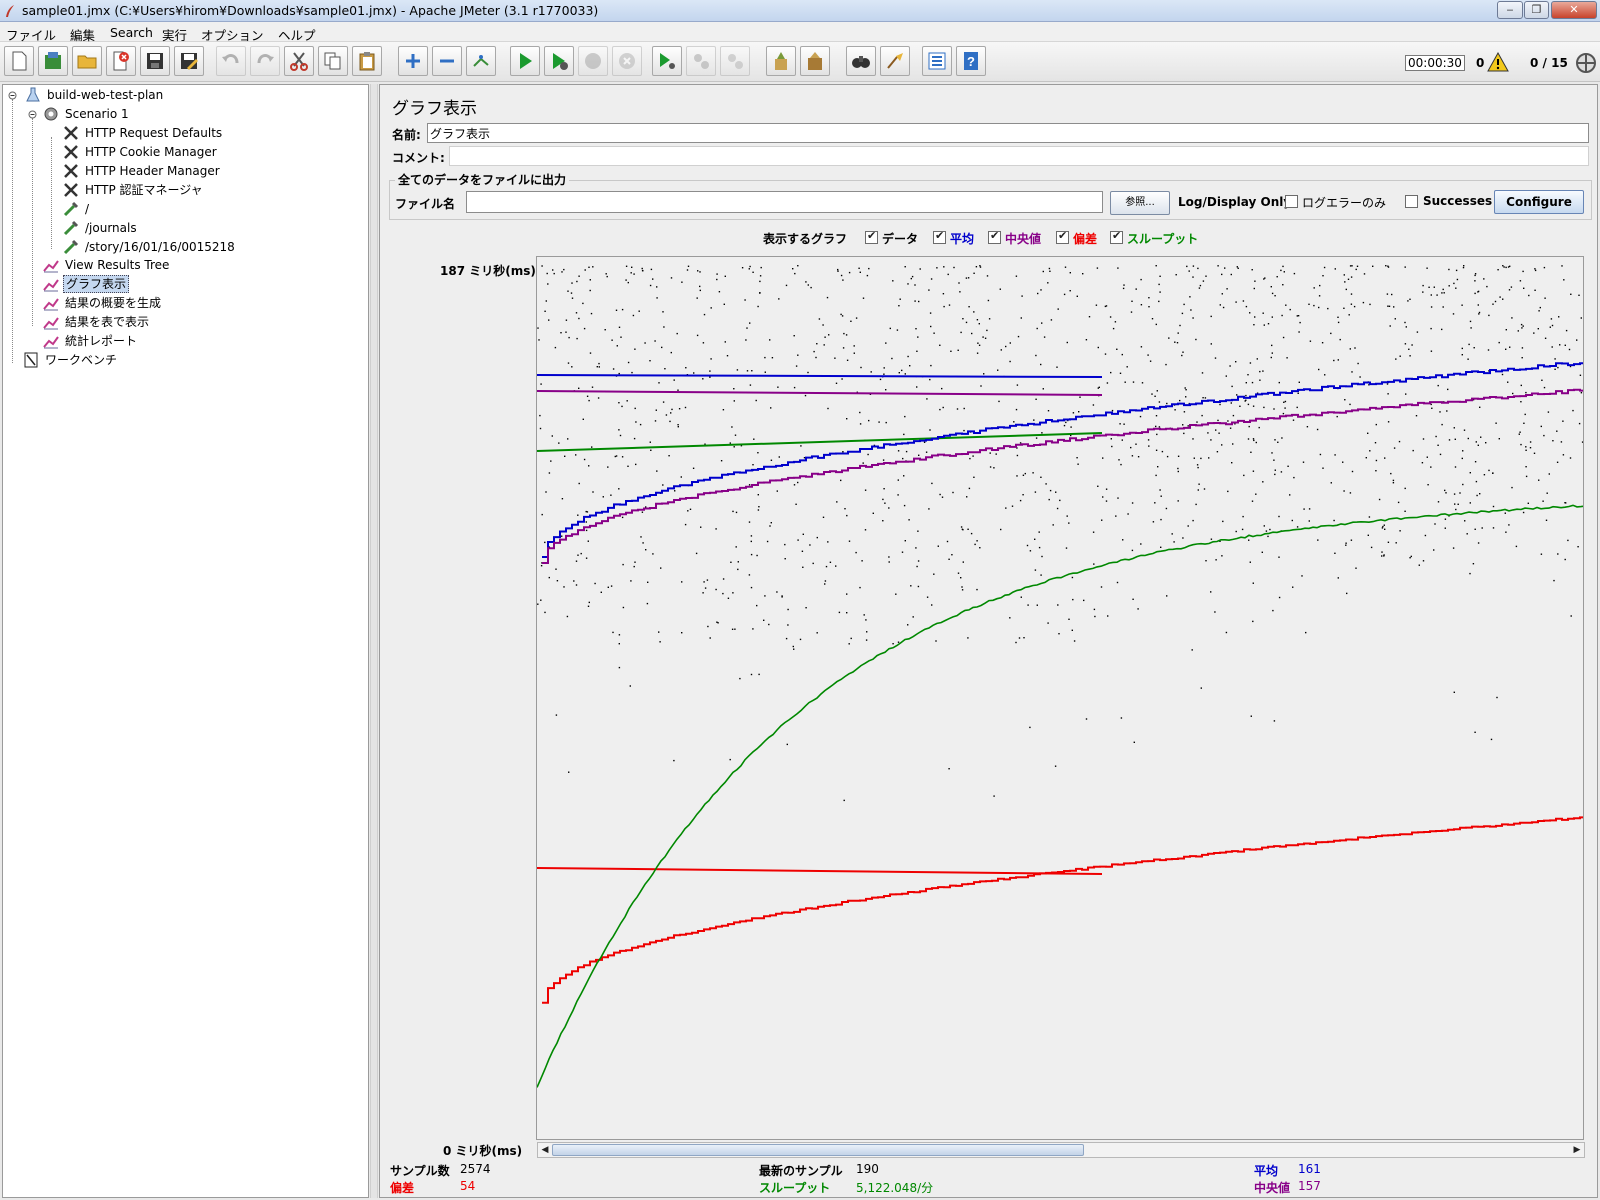  I want to click on deviation-series-checkbox, so click(1062, 236).